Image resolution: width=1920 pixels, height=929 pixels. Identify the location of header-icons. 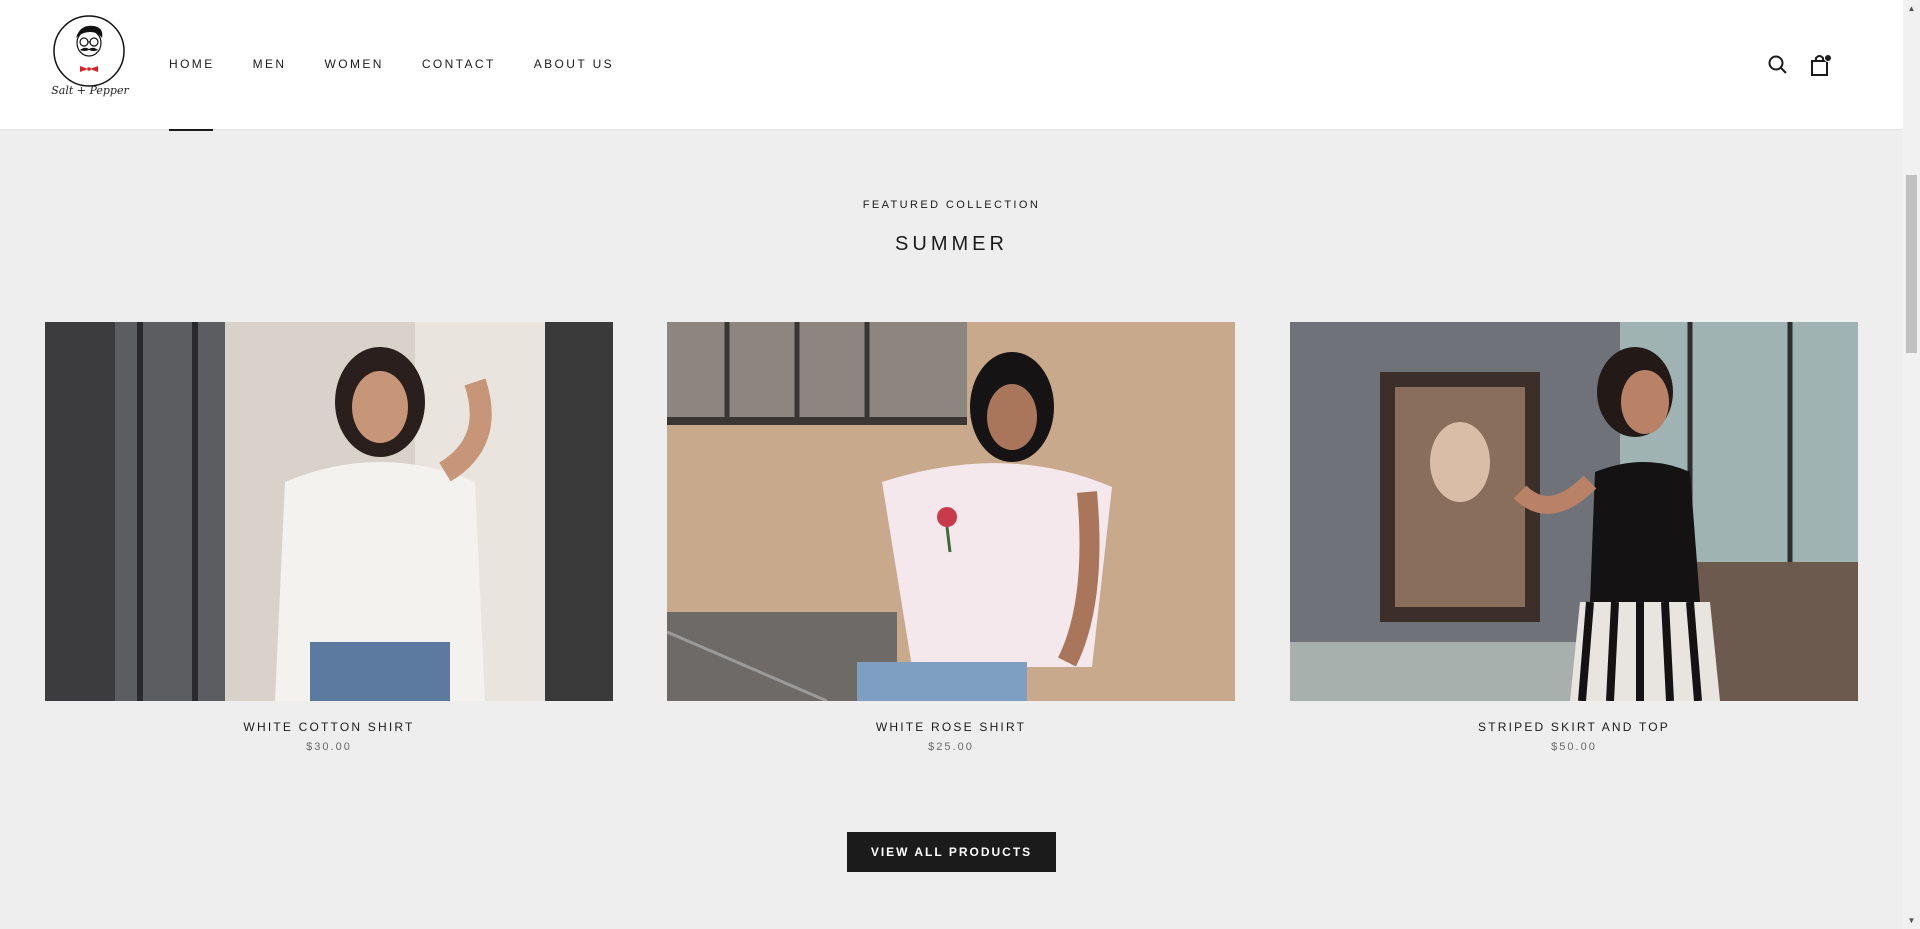
(1791, 65).